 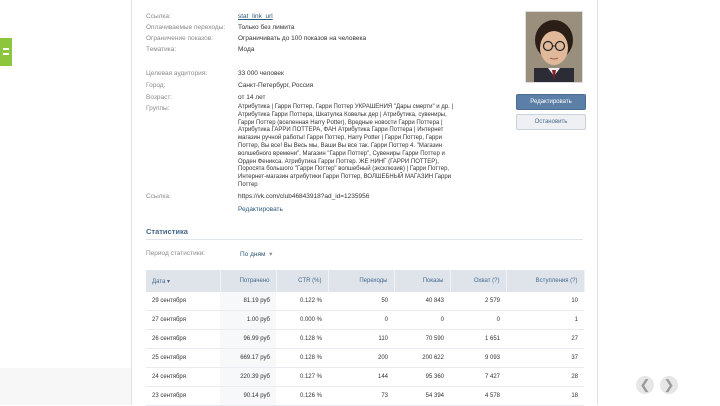 What do you see at coordinates (158, 108) in the screenshot?
I see `field-label: Группы:` at bounding box center [158, 108].